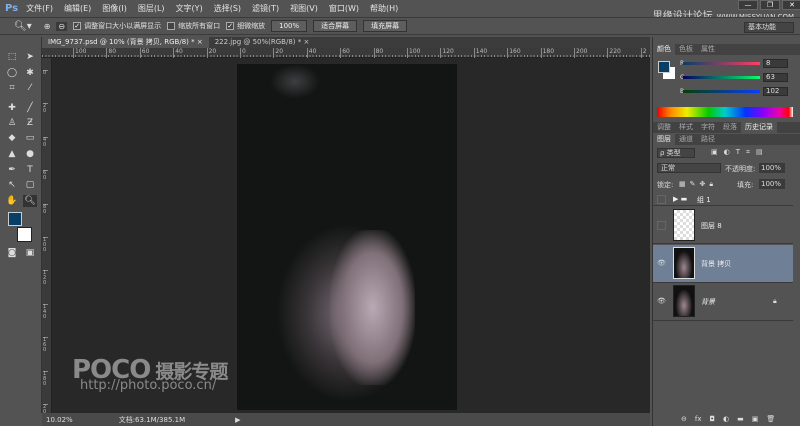 The height and width of the screenshot is (426, 800). I want to click on menu-layer: 图层(L), so click(151, 8).